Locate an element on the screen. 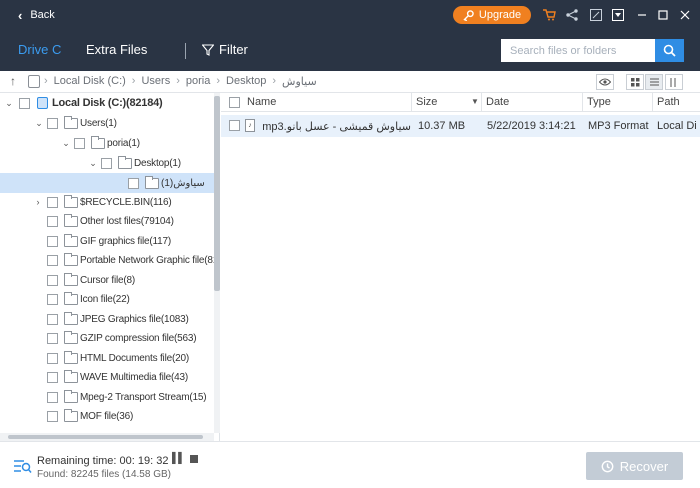 The image size is (700, 488). tree-node: Mpeg-2 Transport Stream(15) is located at coordinates (107, 397).